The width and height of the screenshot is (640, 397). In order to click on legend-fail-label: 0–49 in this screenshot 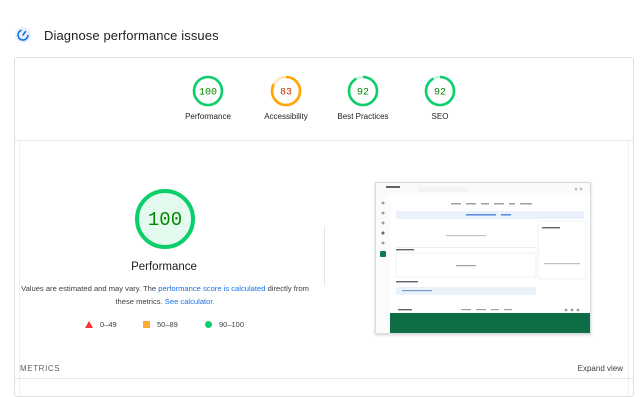, I will do `click(108, 324)`.